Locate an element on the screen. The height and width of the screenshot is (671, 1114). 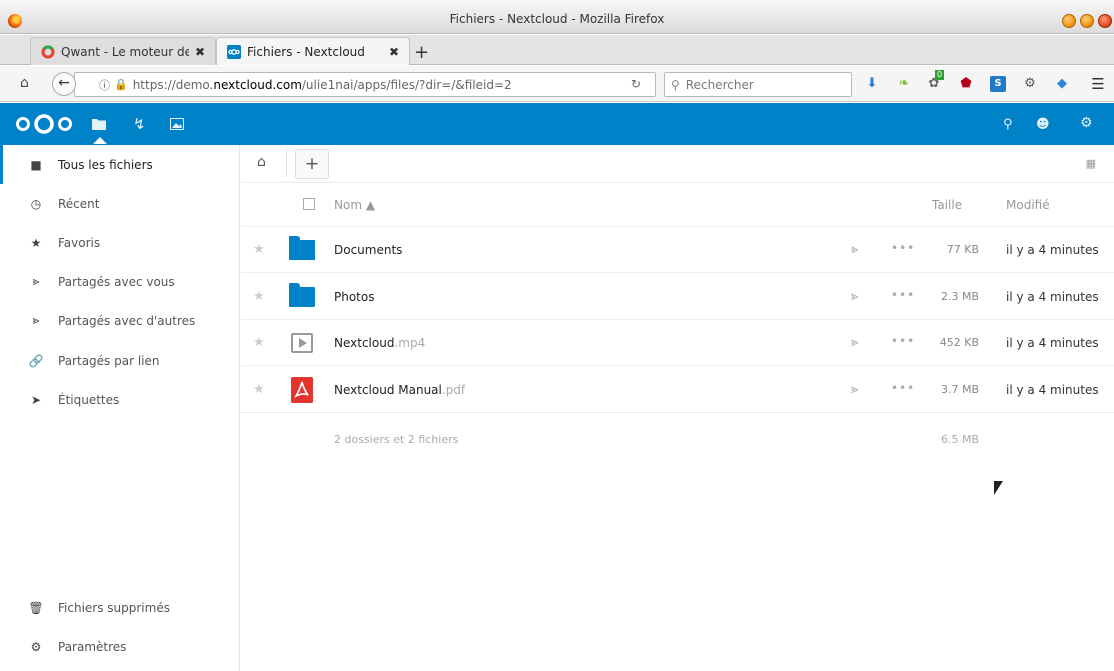
mouse-cursor-icon is located at coordinates (998, 488).